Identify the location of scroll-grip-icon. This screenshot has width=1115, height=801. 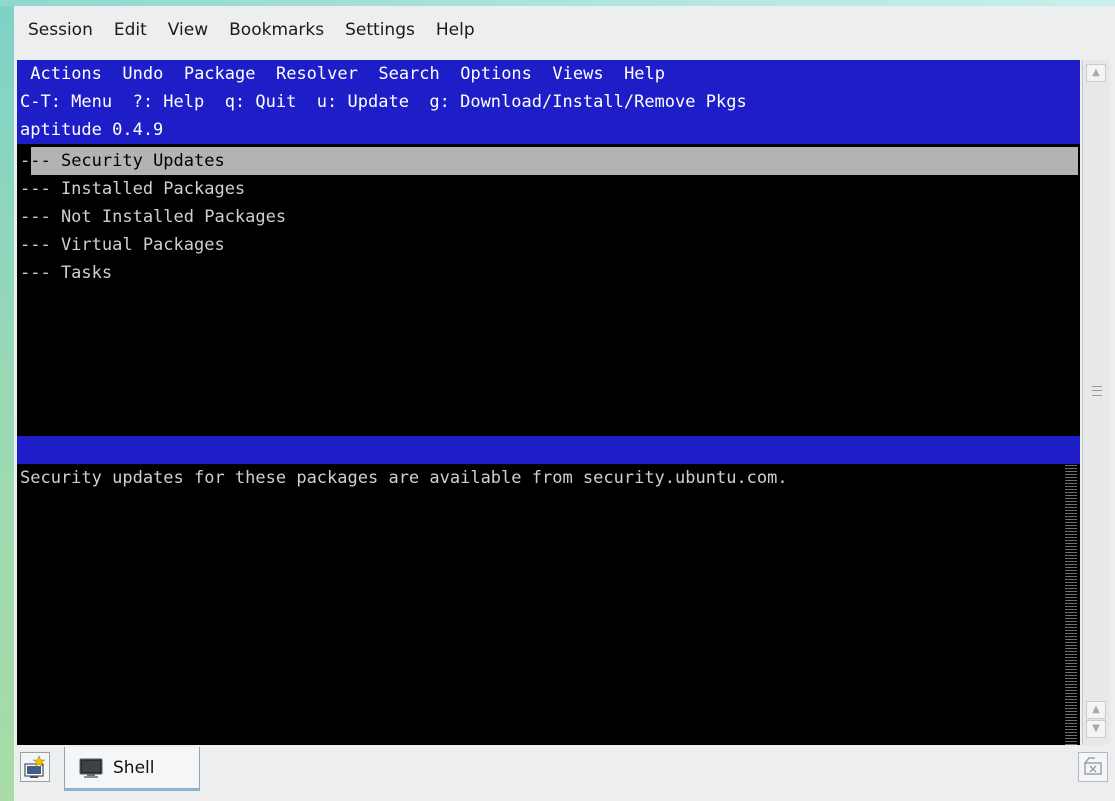
(1097, 391).